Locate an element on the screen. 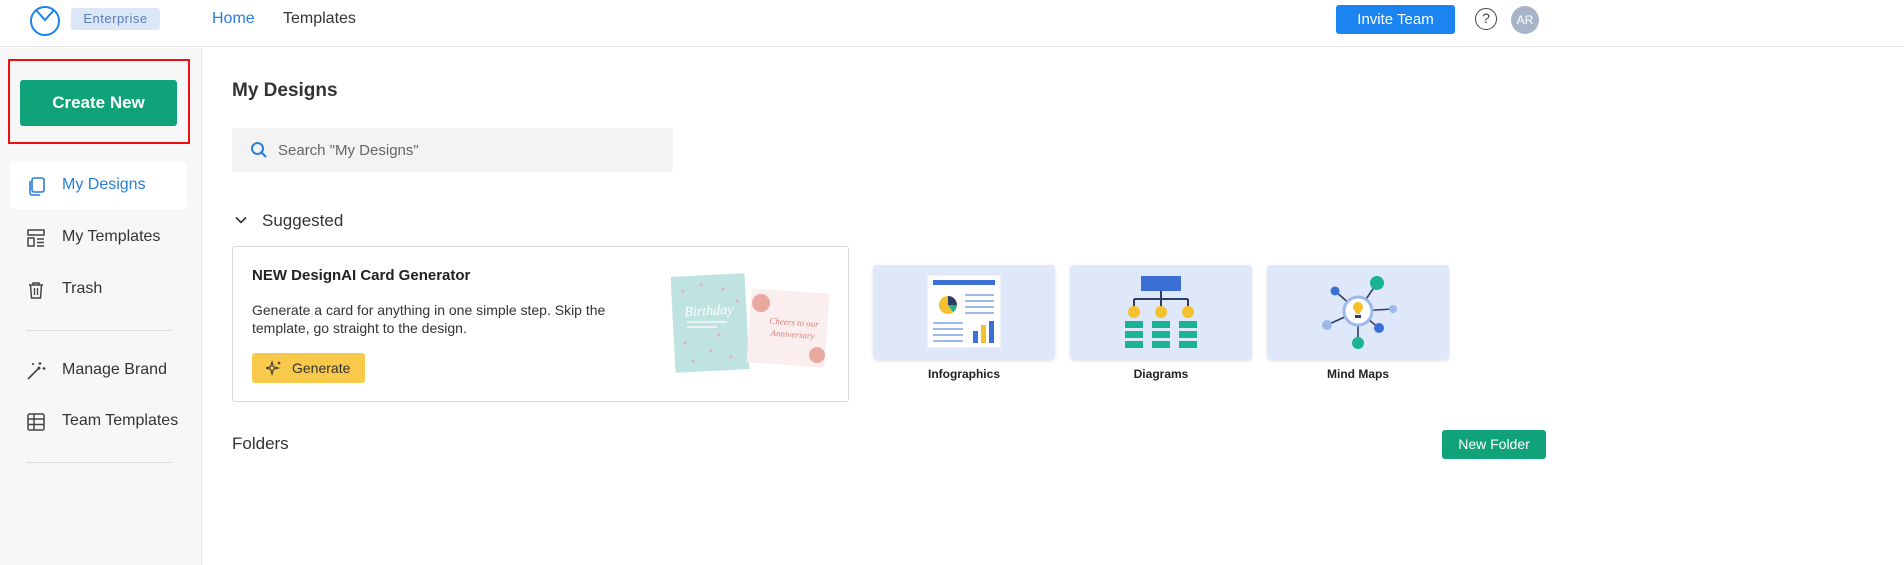 The width and height of the screenshot is (1904, 565). sidebar-item-label: My Templates is located at coordinates (111, 236).